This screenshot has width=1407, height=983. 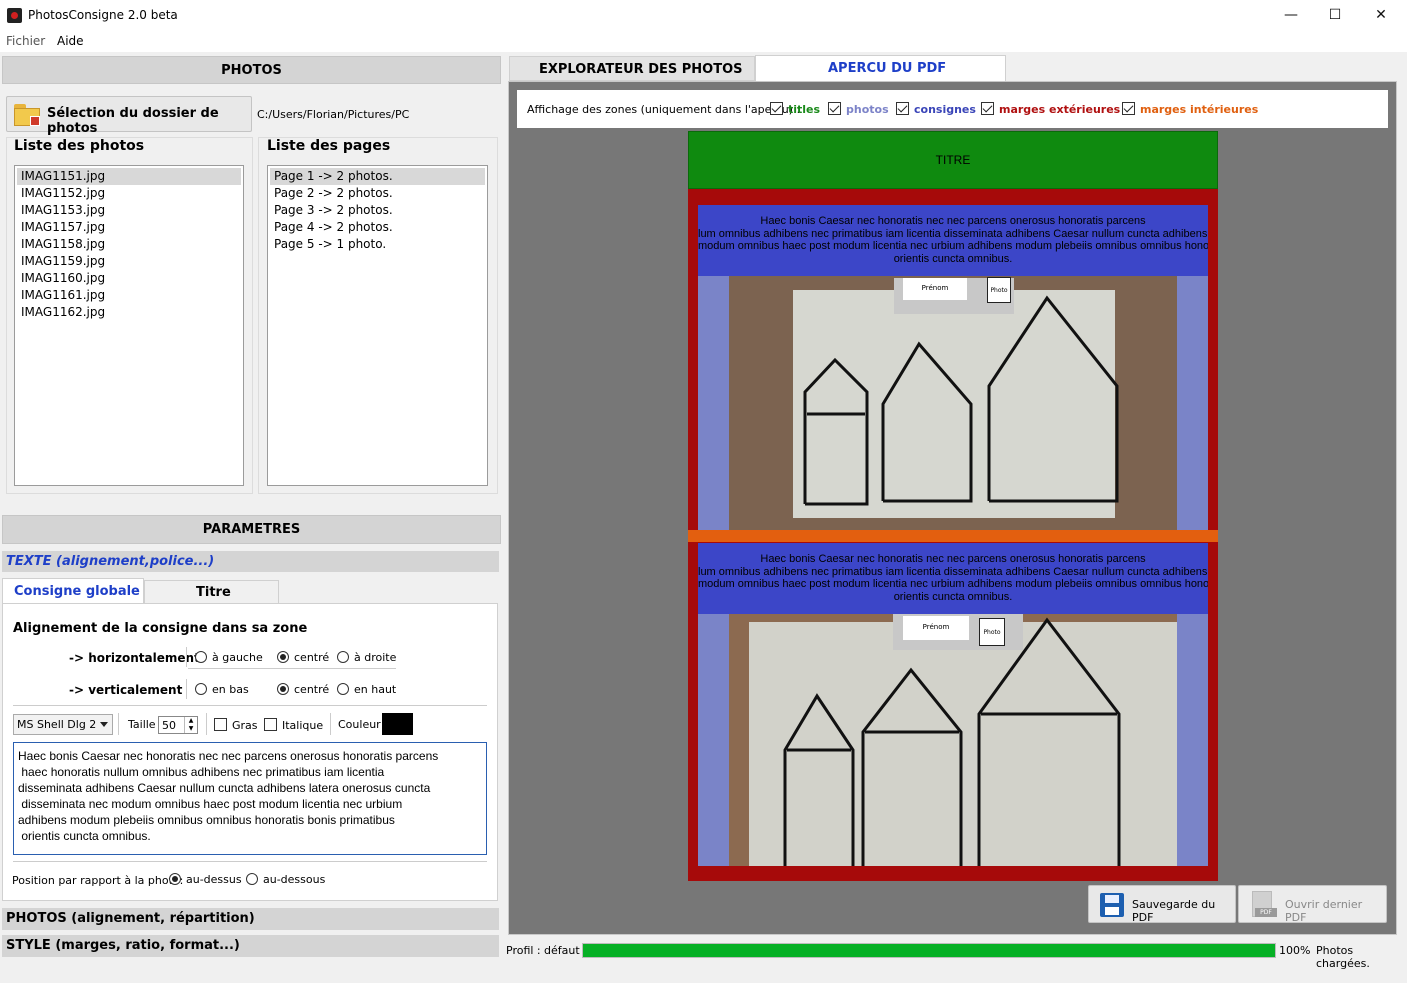 What do you see at coordinates (205, 879) in the screenshot?
I see `radio-above: au-dessus` at bounding box center [205, 879].